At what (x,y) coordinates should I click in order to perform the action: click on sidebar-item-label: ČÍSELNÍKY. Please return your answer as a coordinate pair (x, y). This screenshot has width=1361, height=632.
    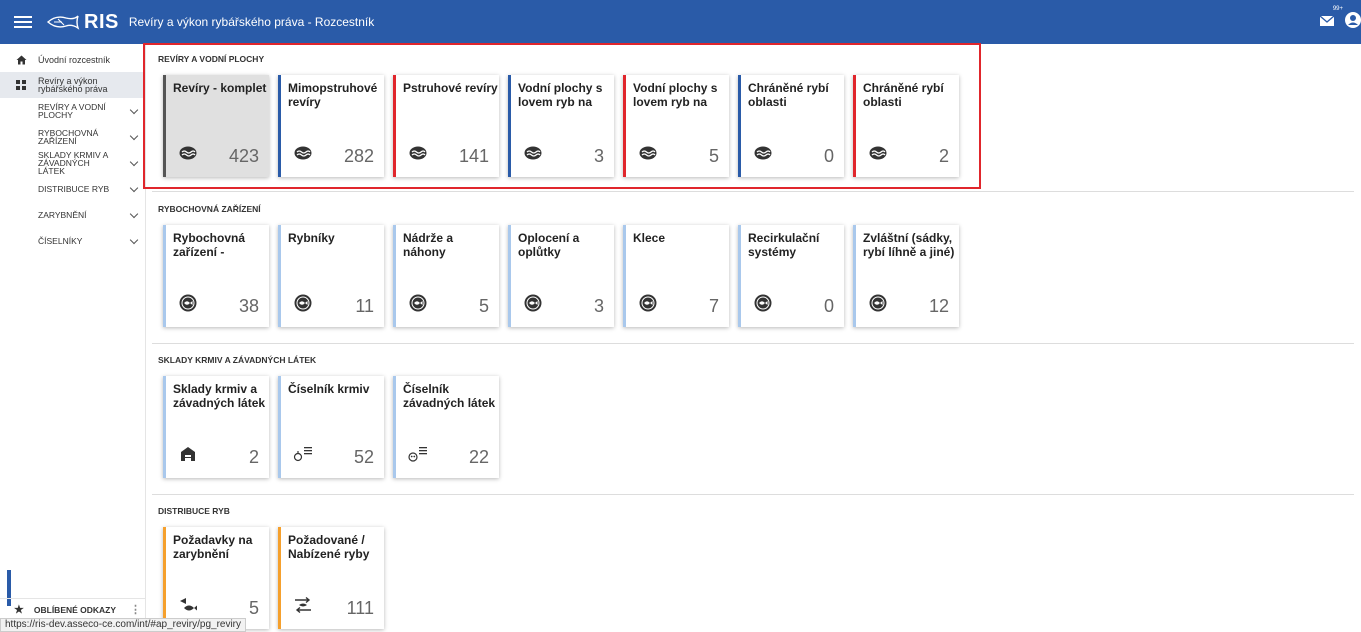
    Looking at the image, I should click on (60, 241).